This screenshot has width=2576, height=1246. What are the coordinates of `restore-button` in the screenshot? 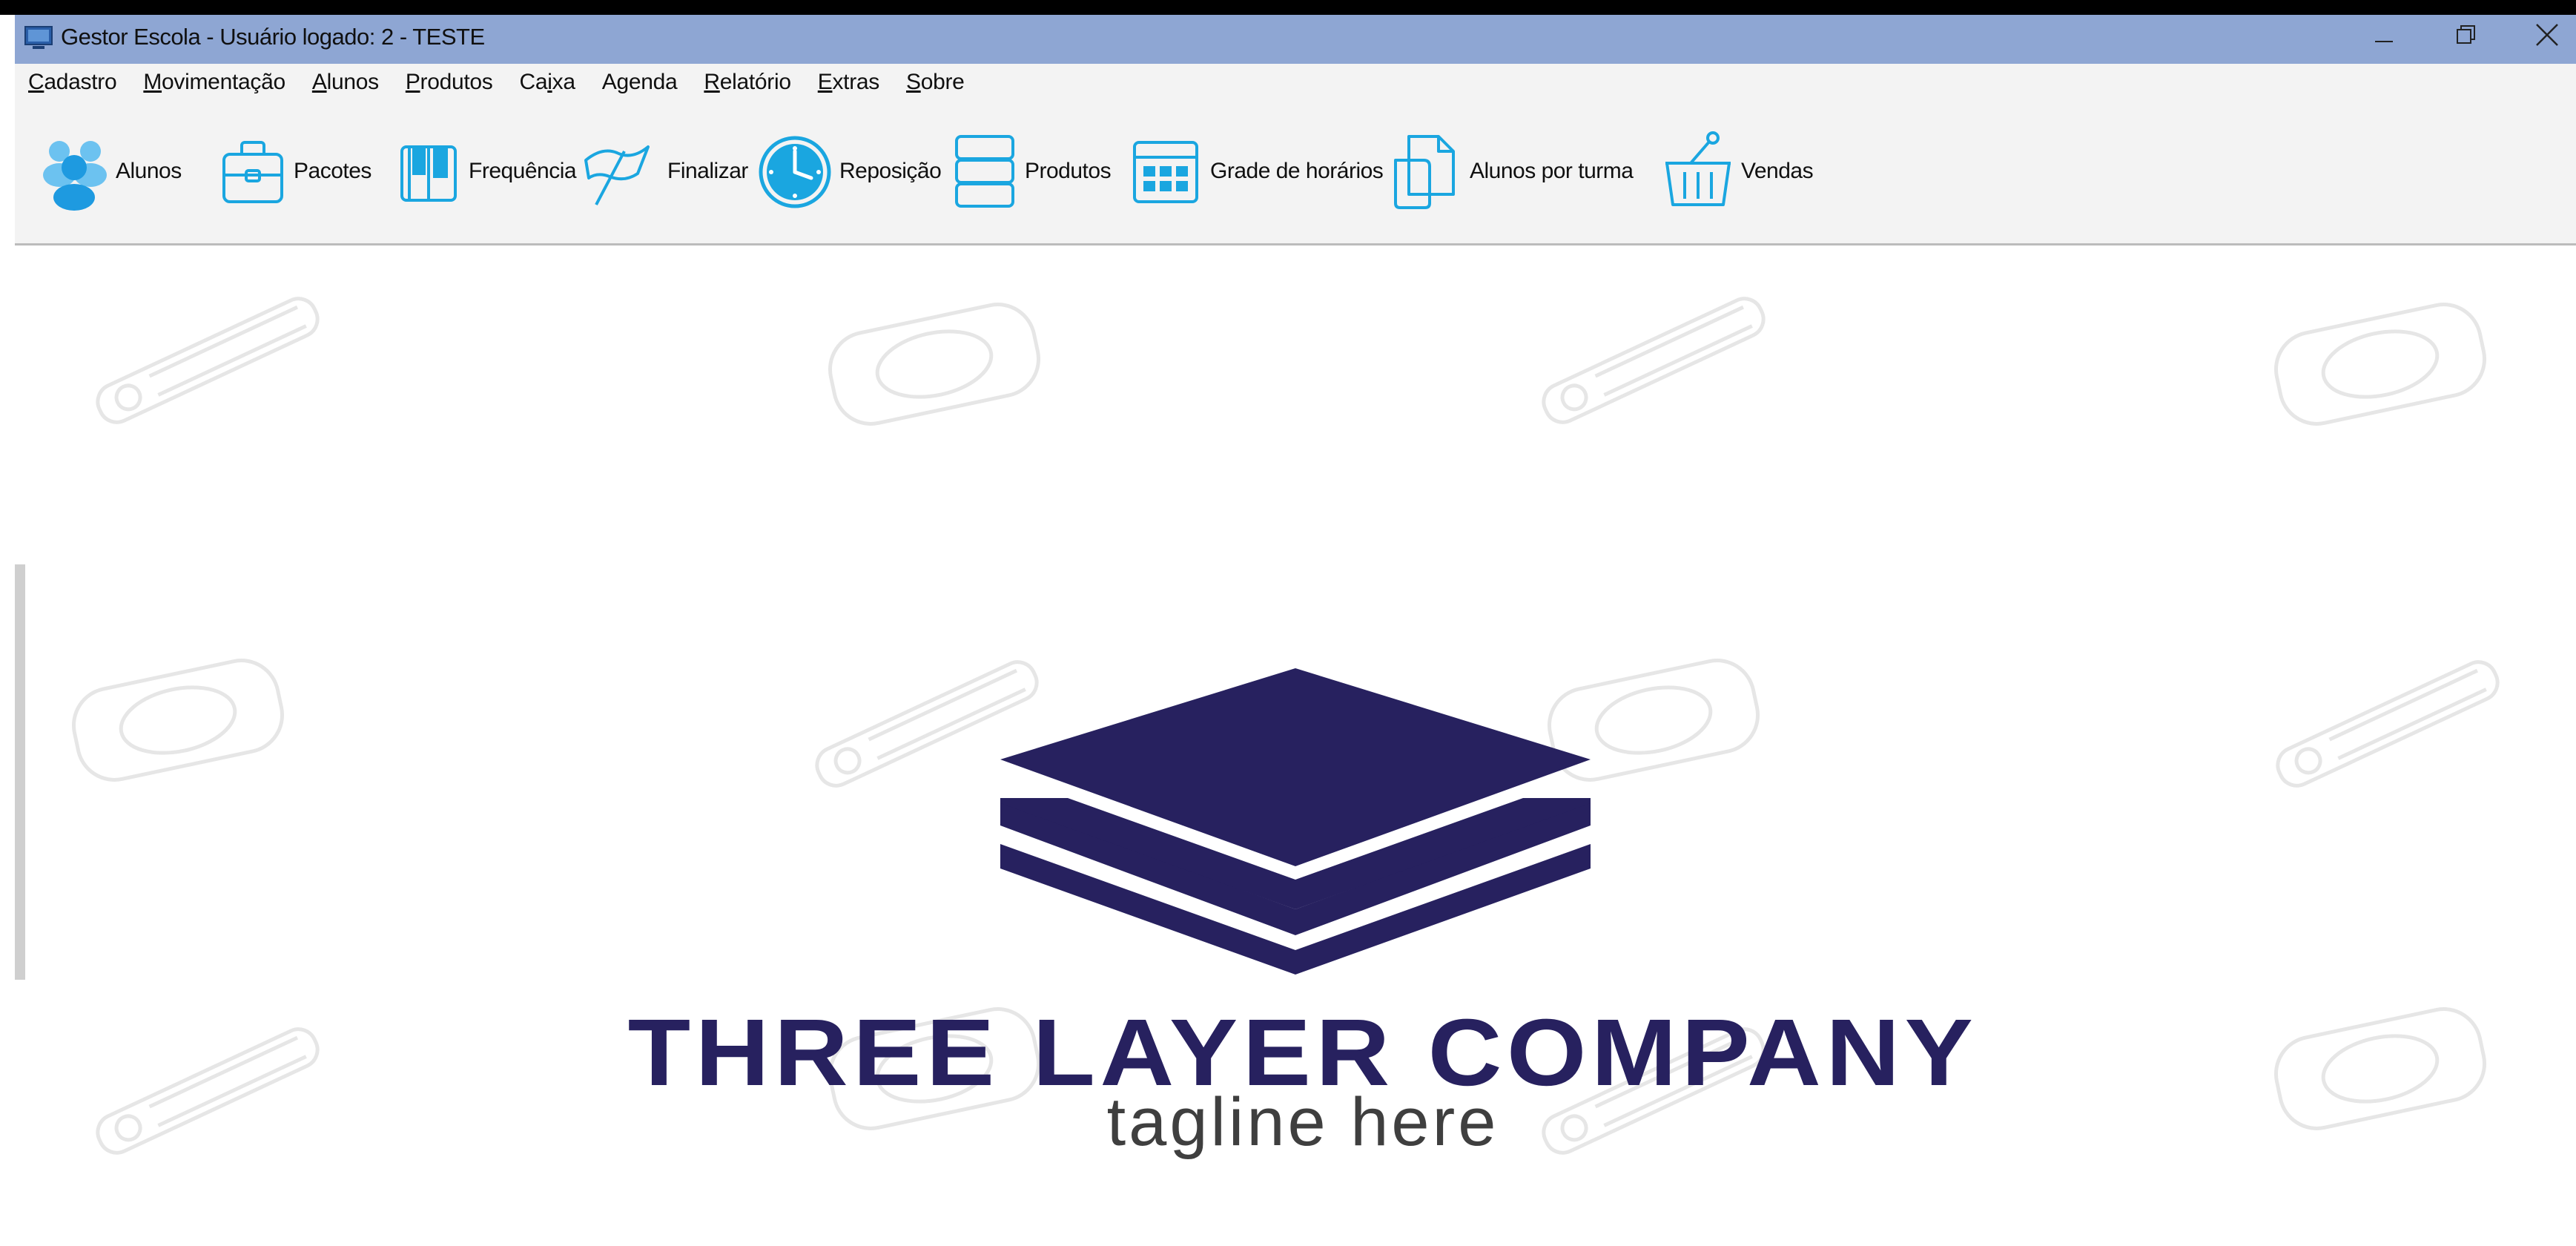 It's located at (2465, 34).